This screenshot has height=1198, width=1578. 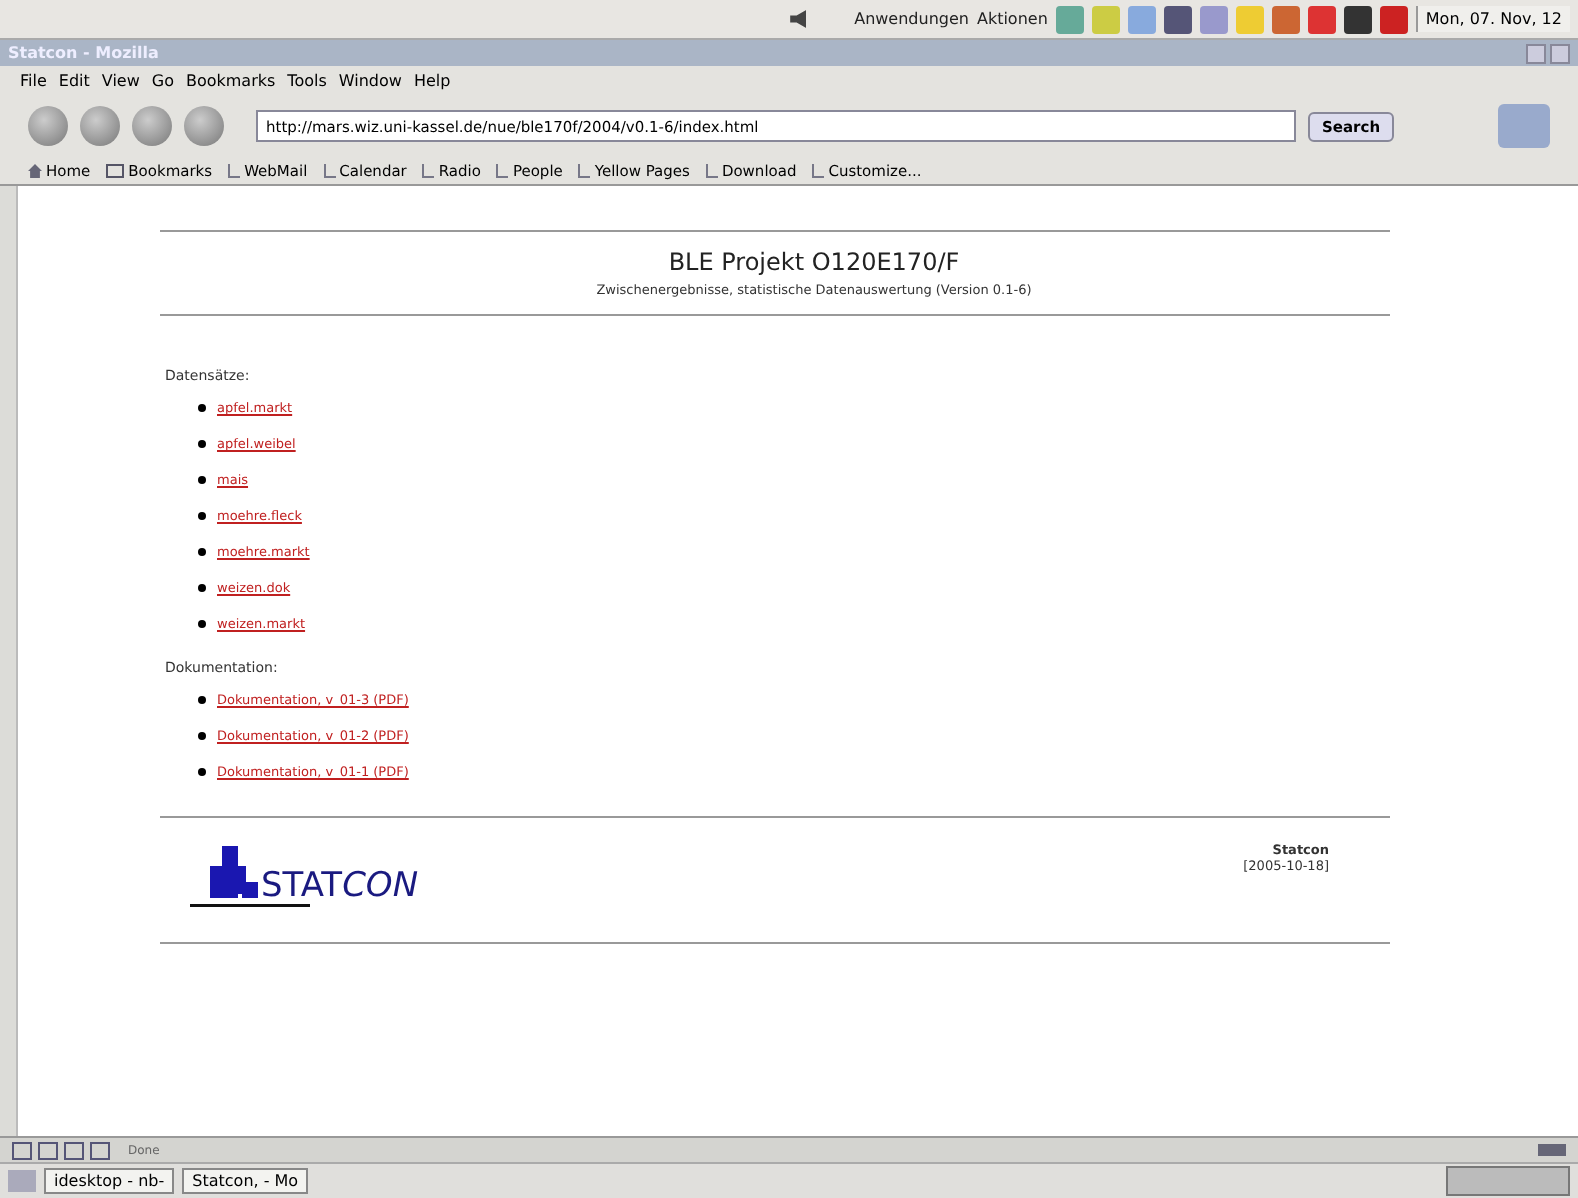 I want to click on back-button, so click(x=48, y=126).